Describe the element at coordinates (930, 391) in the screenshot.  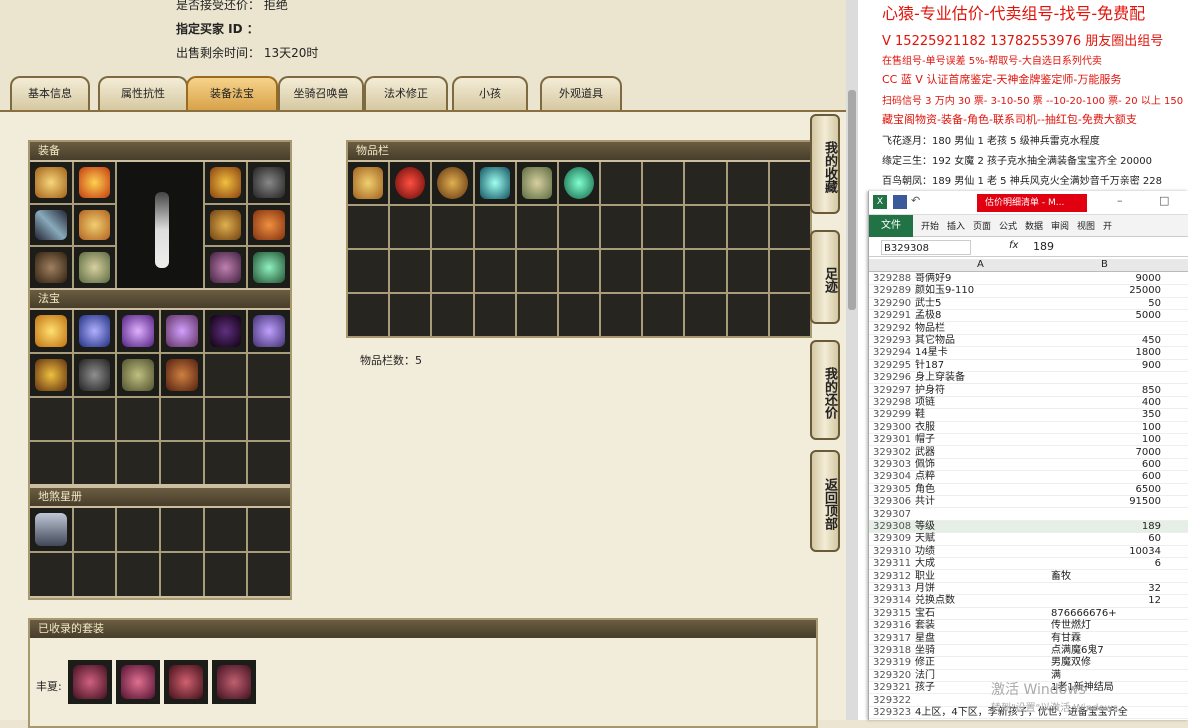
I see `cell-a: 护身符` at that location.